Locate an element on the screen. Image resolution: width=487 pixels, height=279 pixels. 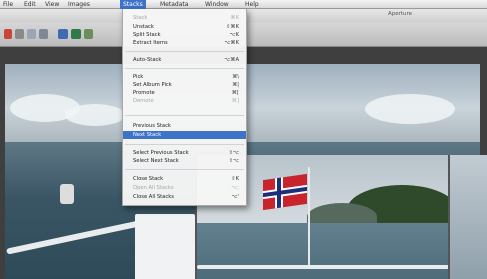
menu-item-promote: Promote ⌘[ is located at coordinates (184, 93).